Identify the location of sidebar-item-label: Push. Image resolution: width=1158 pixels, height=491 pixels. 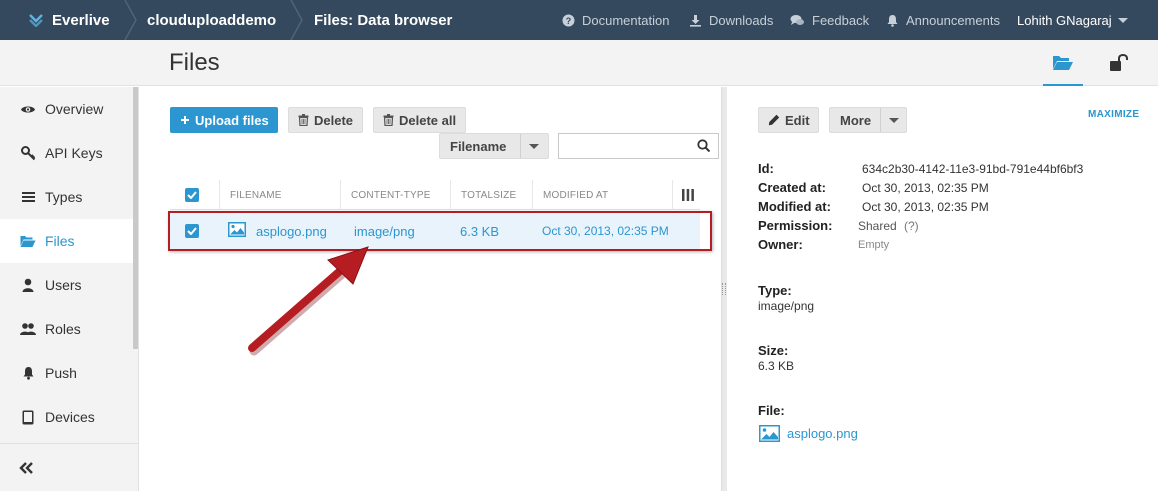
(61, 373).